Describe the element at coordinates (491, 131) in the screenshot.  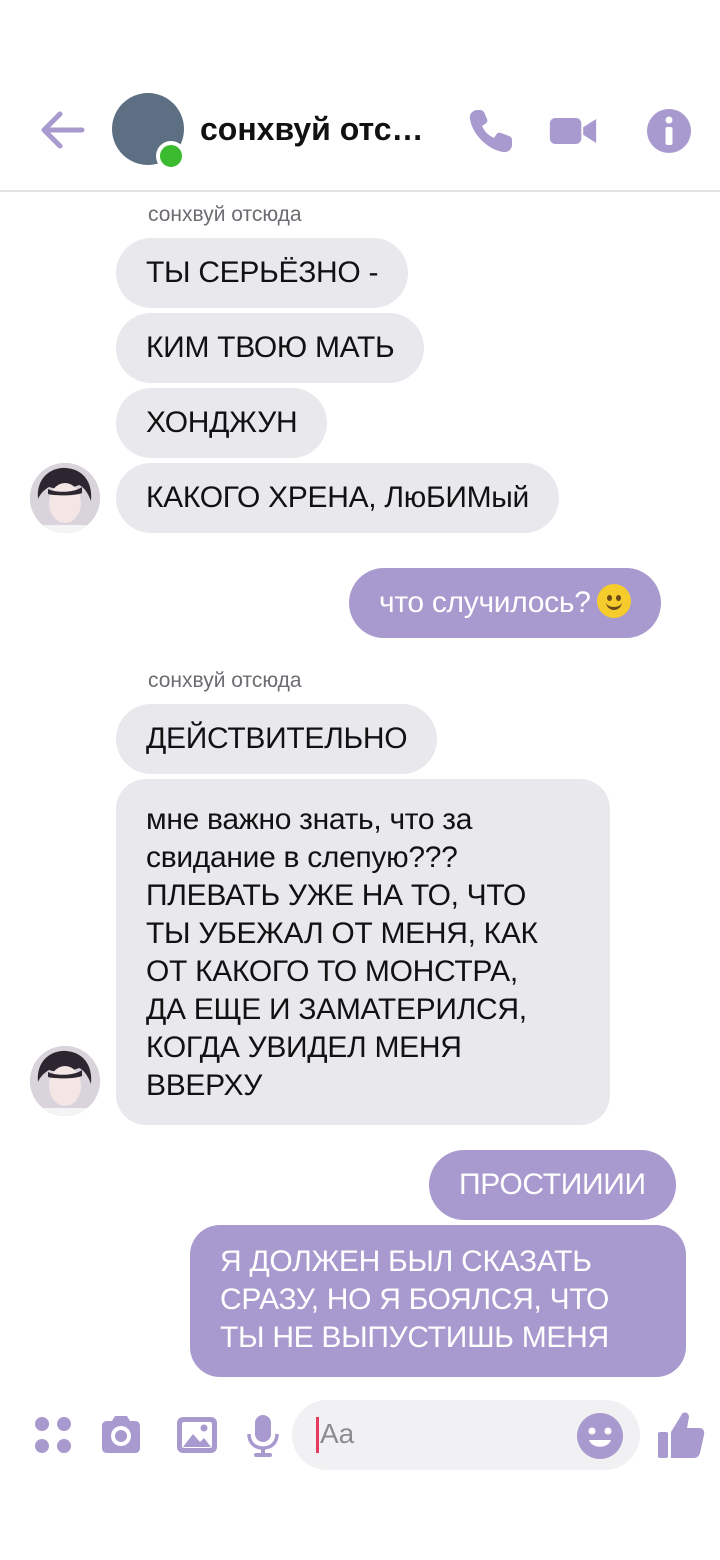
I see `phone-icon` at that location.